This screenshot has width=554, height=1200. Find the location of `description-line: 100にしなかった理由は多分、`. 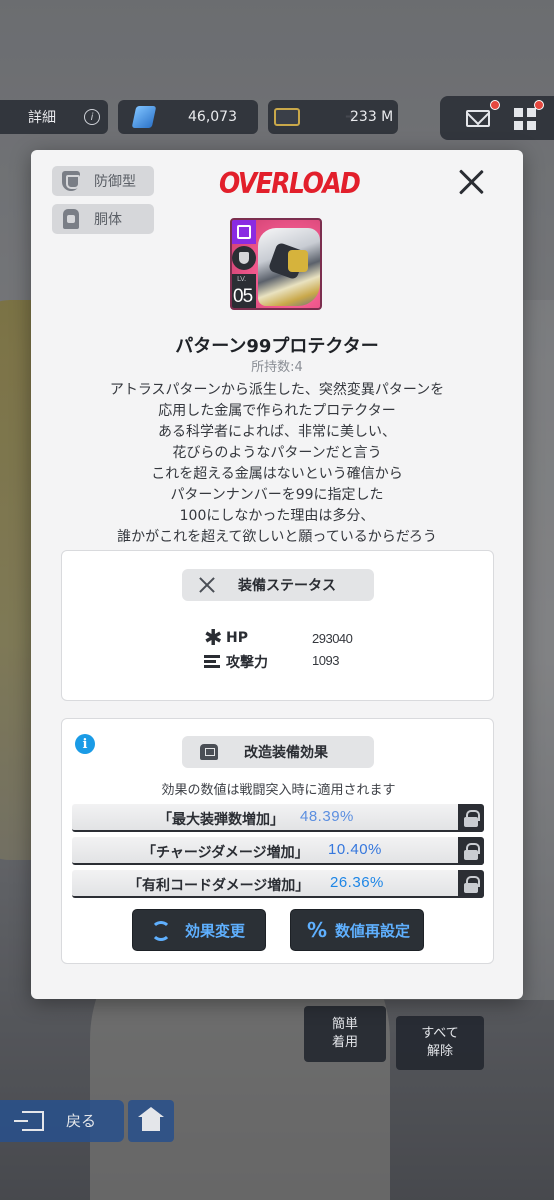

description-line: 100にしなかった理由は多分、 is located at coordinates (277, 516).